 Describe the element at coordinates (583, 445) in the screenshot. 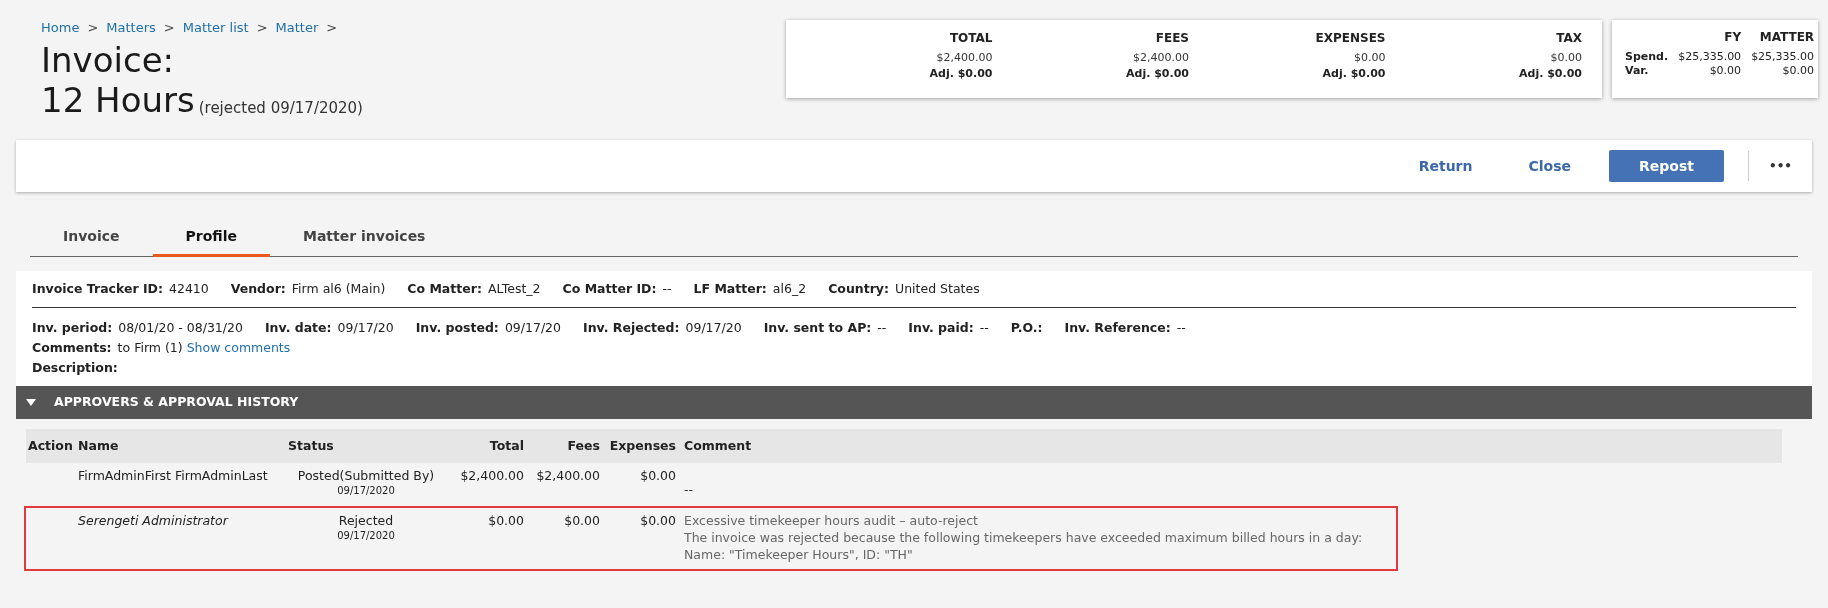

I see `column-header: Fees` at that location.